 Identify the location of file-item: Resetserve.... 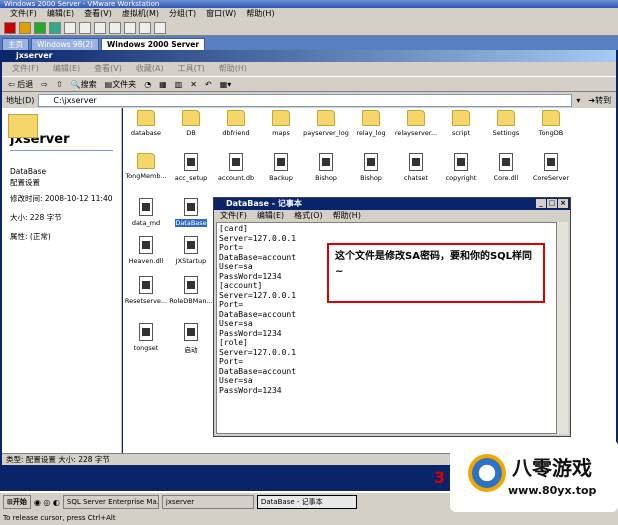
(146, 290).